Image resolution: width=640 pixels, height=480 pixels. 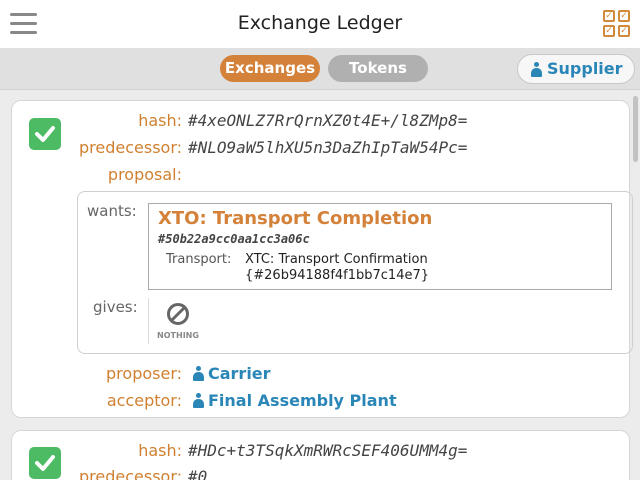 I want to click on token-hash: #50b22a9cc0aa1cc3a06c, so click(x=234, y=239).